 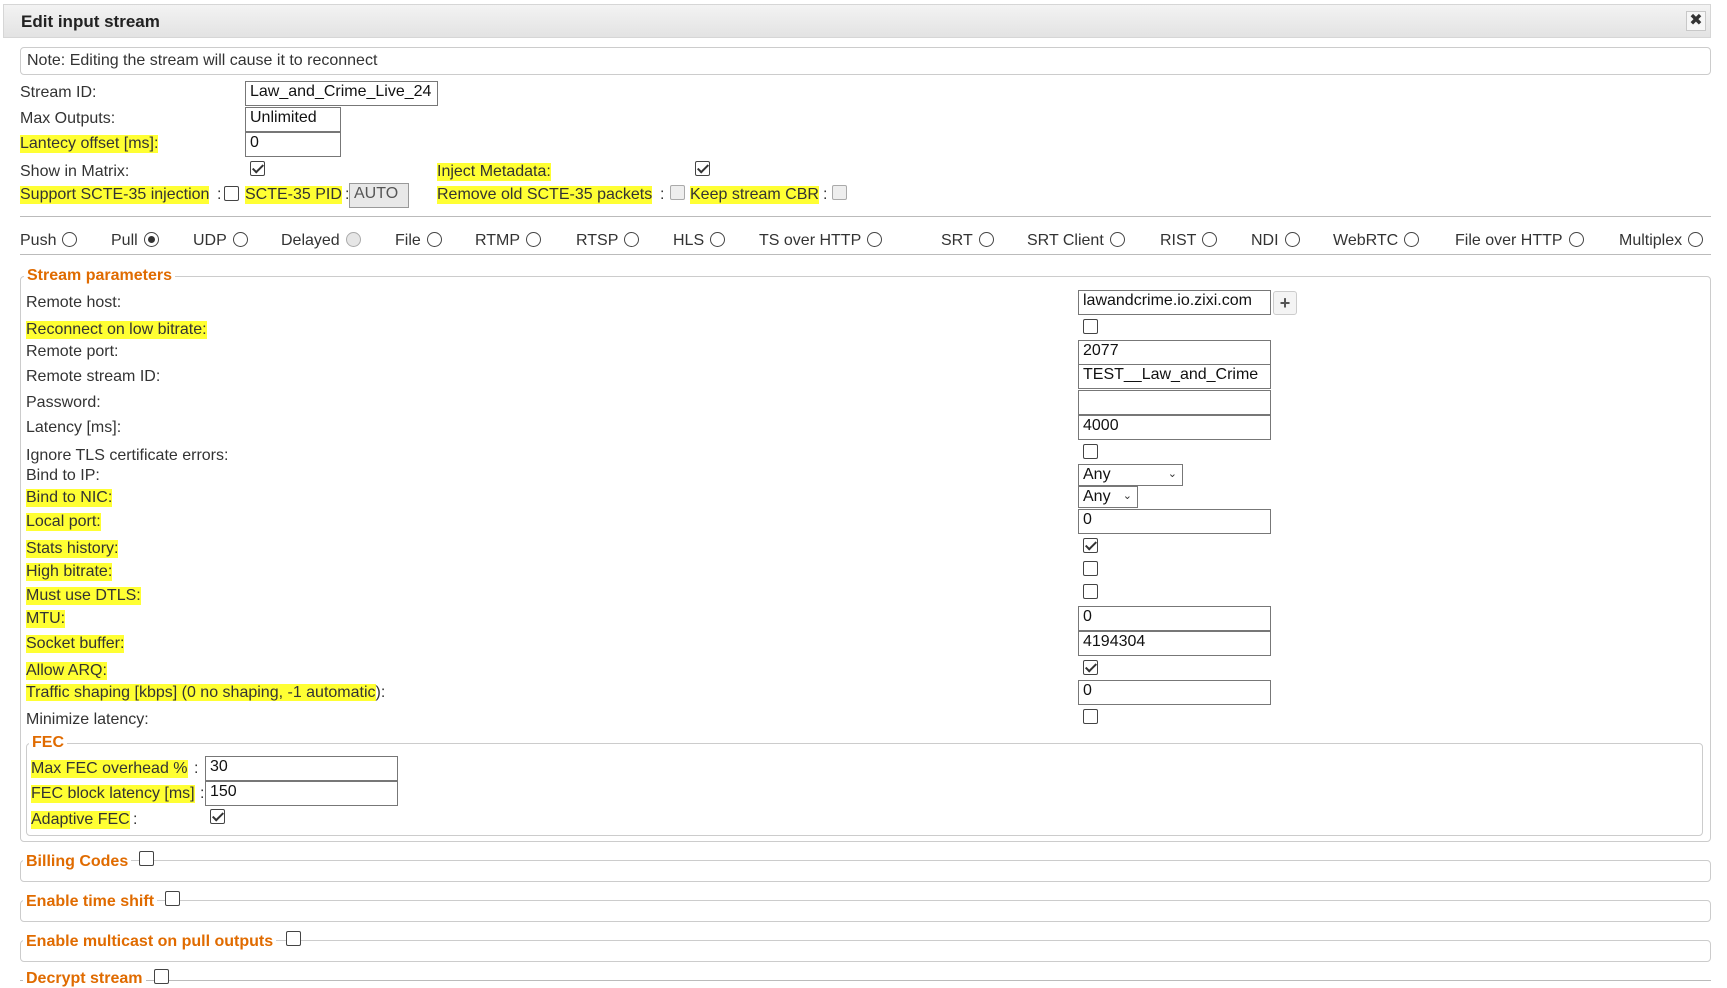 What do you see at coordinates (1174, 521) in the screenshot?
I see `local-port-input: 0` at bounding box center [1174, 521].